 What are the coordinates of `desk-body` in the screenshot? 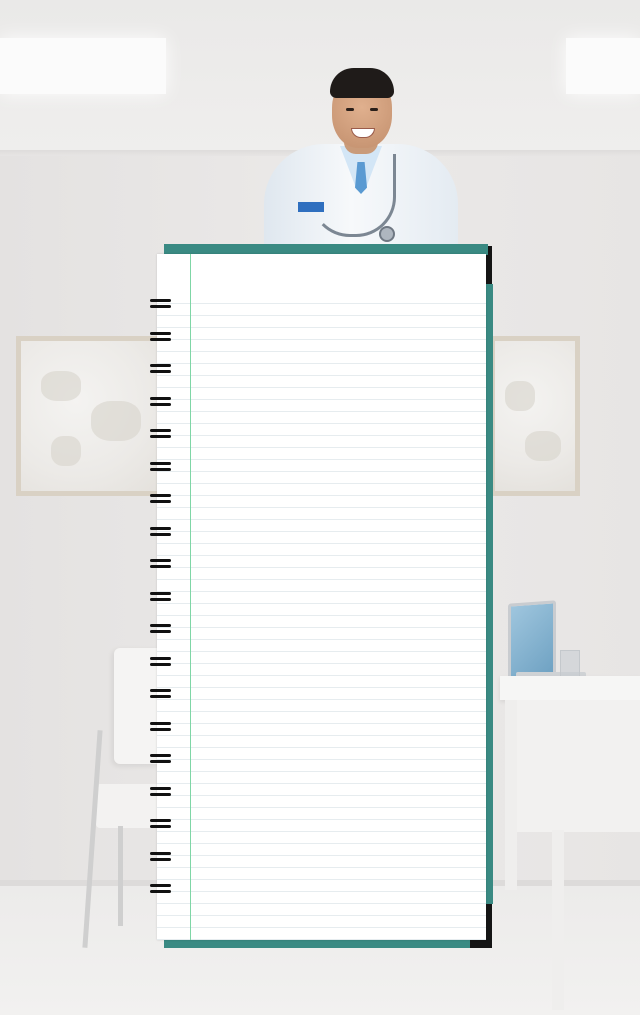 It's located at (576, 766).